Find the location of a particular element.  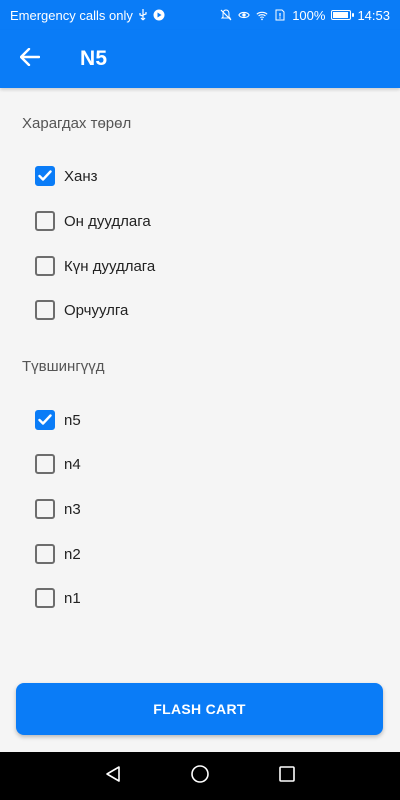

battery-icon is located at coordinates (343, 15).